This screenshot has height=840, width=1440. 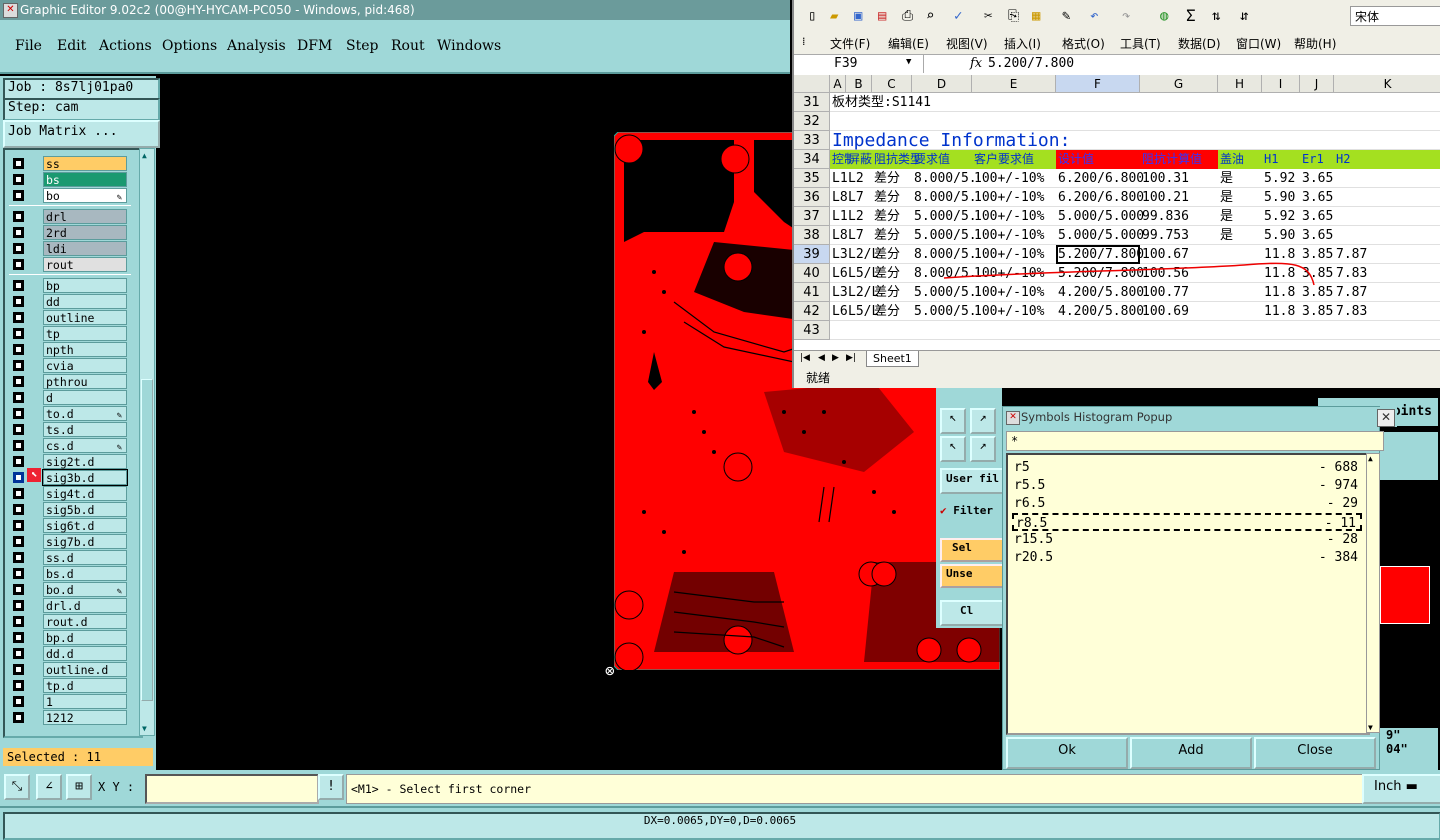 What do you see at coordinates (1164, 16) in the screenshot?
I see `hyperlink-icon: ◍` at bounding box center [1164, 16].